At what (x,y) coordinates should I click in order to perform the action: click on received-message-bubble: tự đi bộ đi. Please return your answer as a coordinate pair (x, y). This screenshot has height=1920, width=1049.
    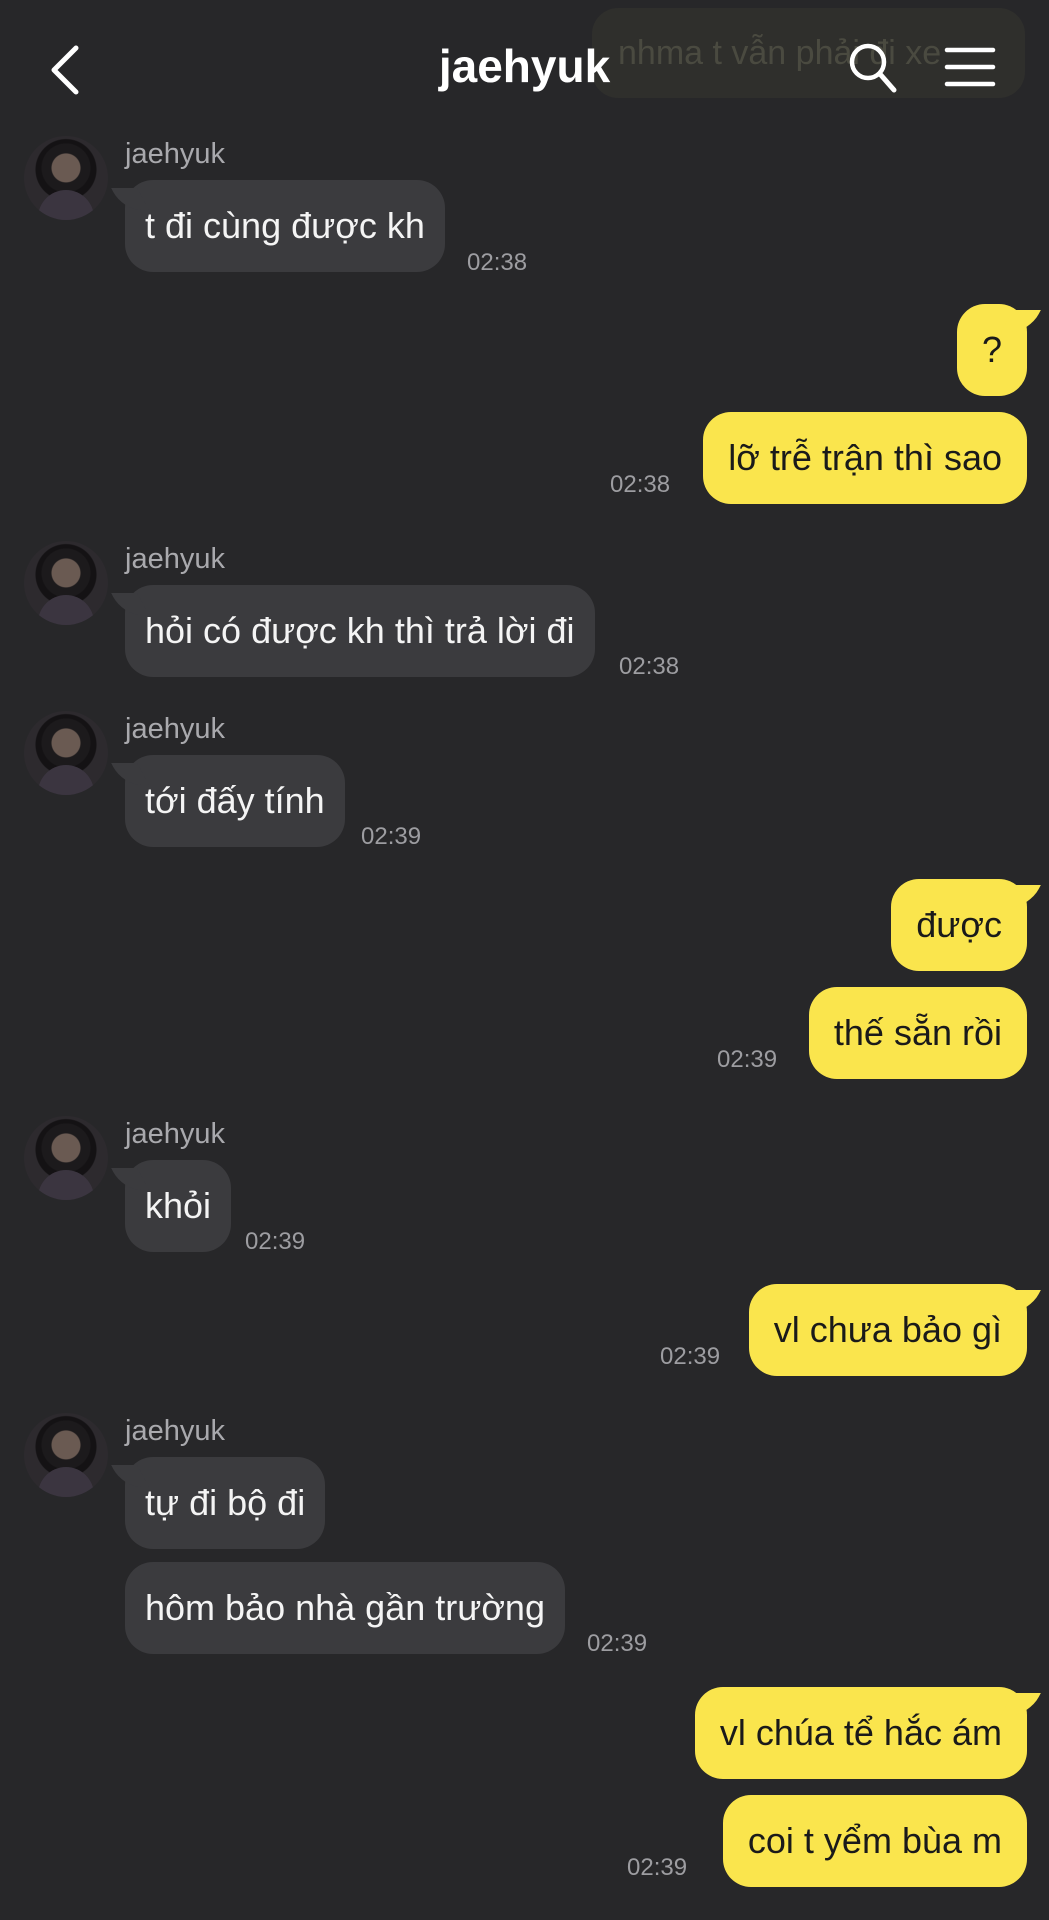
    Looking at the image, I should click on (225, 1503).